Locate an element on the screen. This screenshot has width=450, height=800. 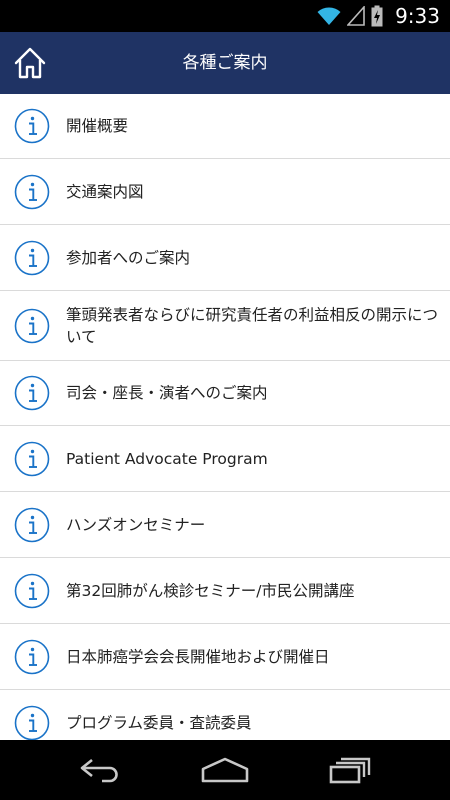
wifi-icon is located at coordinates (329, 16).